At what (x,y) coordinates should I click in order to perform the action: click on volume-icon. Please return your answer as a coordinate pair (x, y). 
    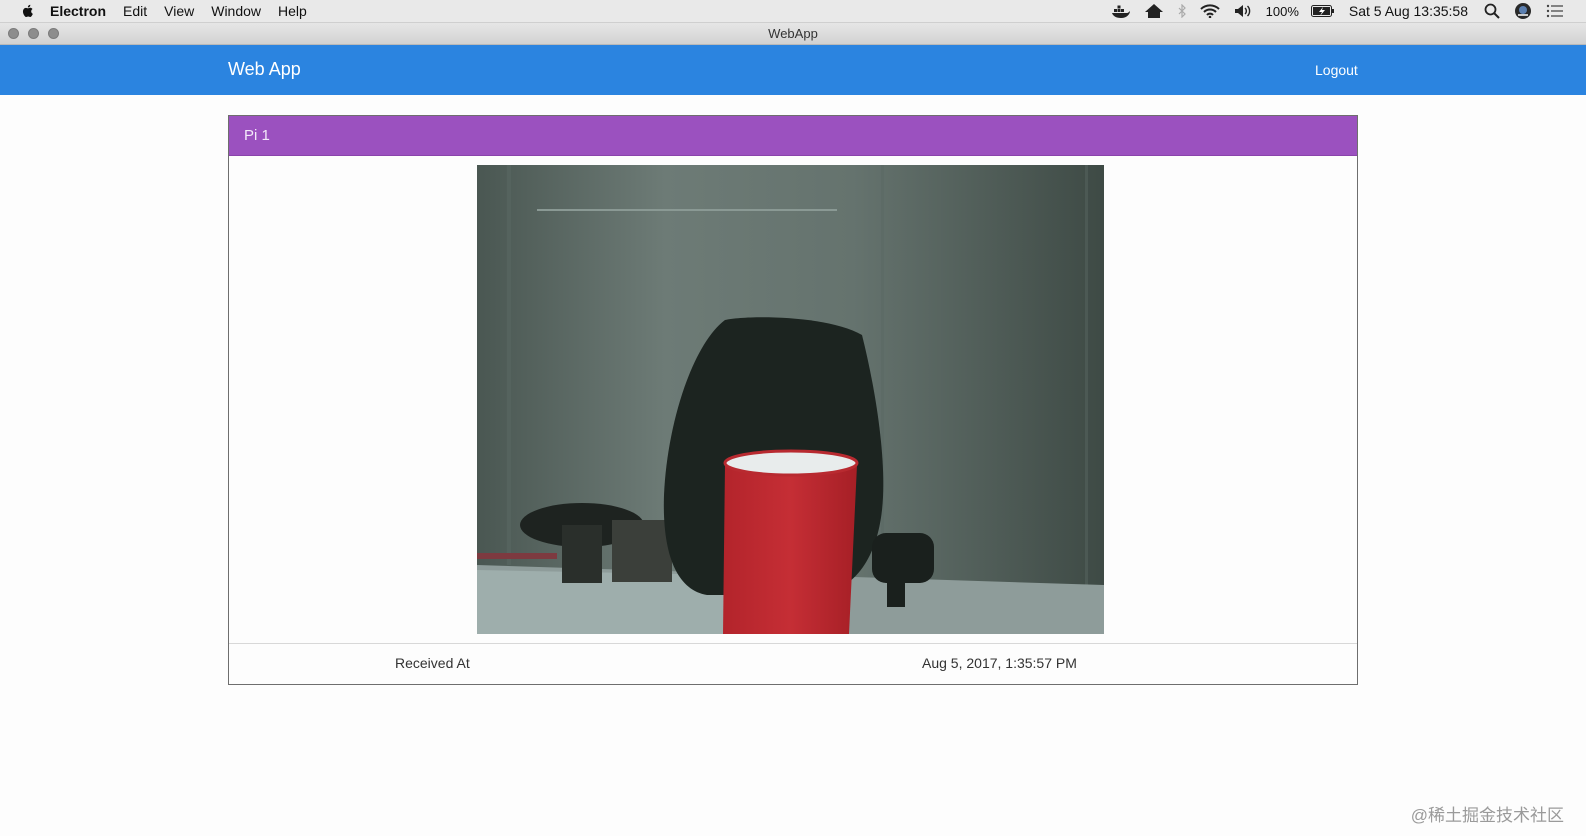
    Looking at the image, I should click on (1243, 11).